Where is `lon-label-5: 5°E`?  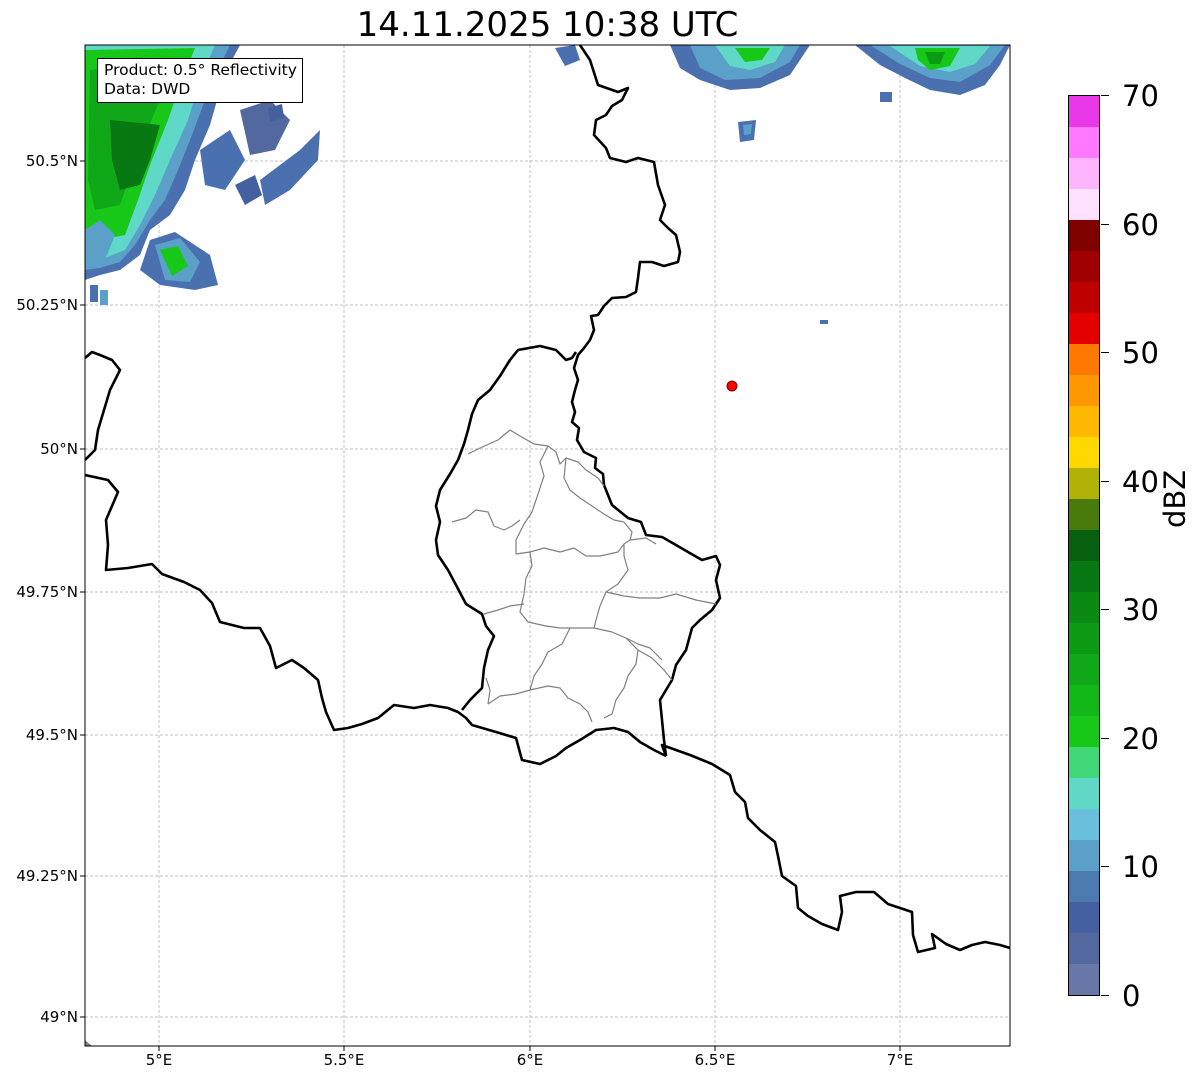 lon-label-5: 5°E is located at coordinates (159, 1060).